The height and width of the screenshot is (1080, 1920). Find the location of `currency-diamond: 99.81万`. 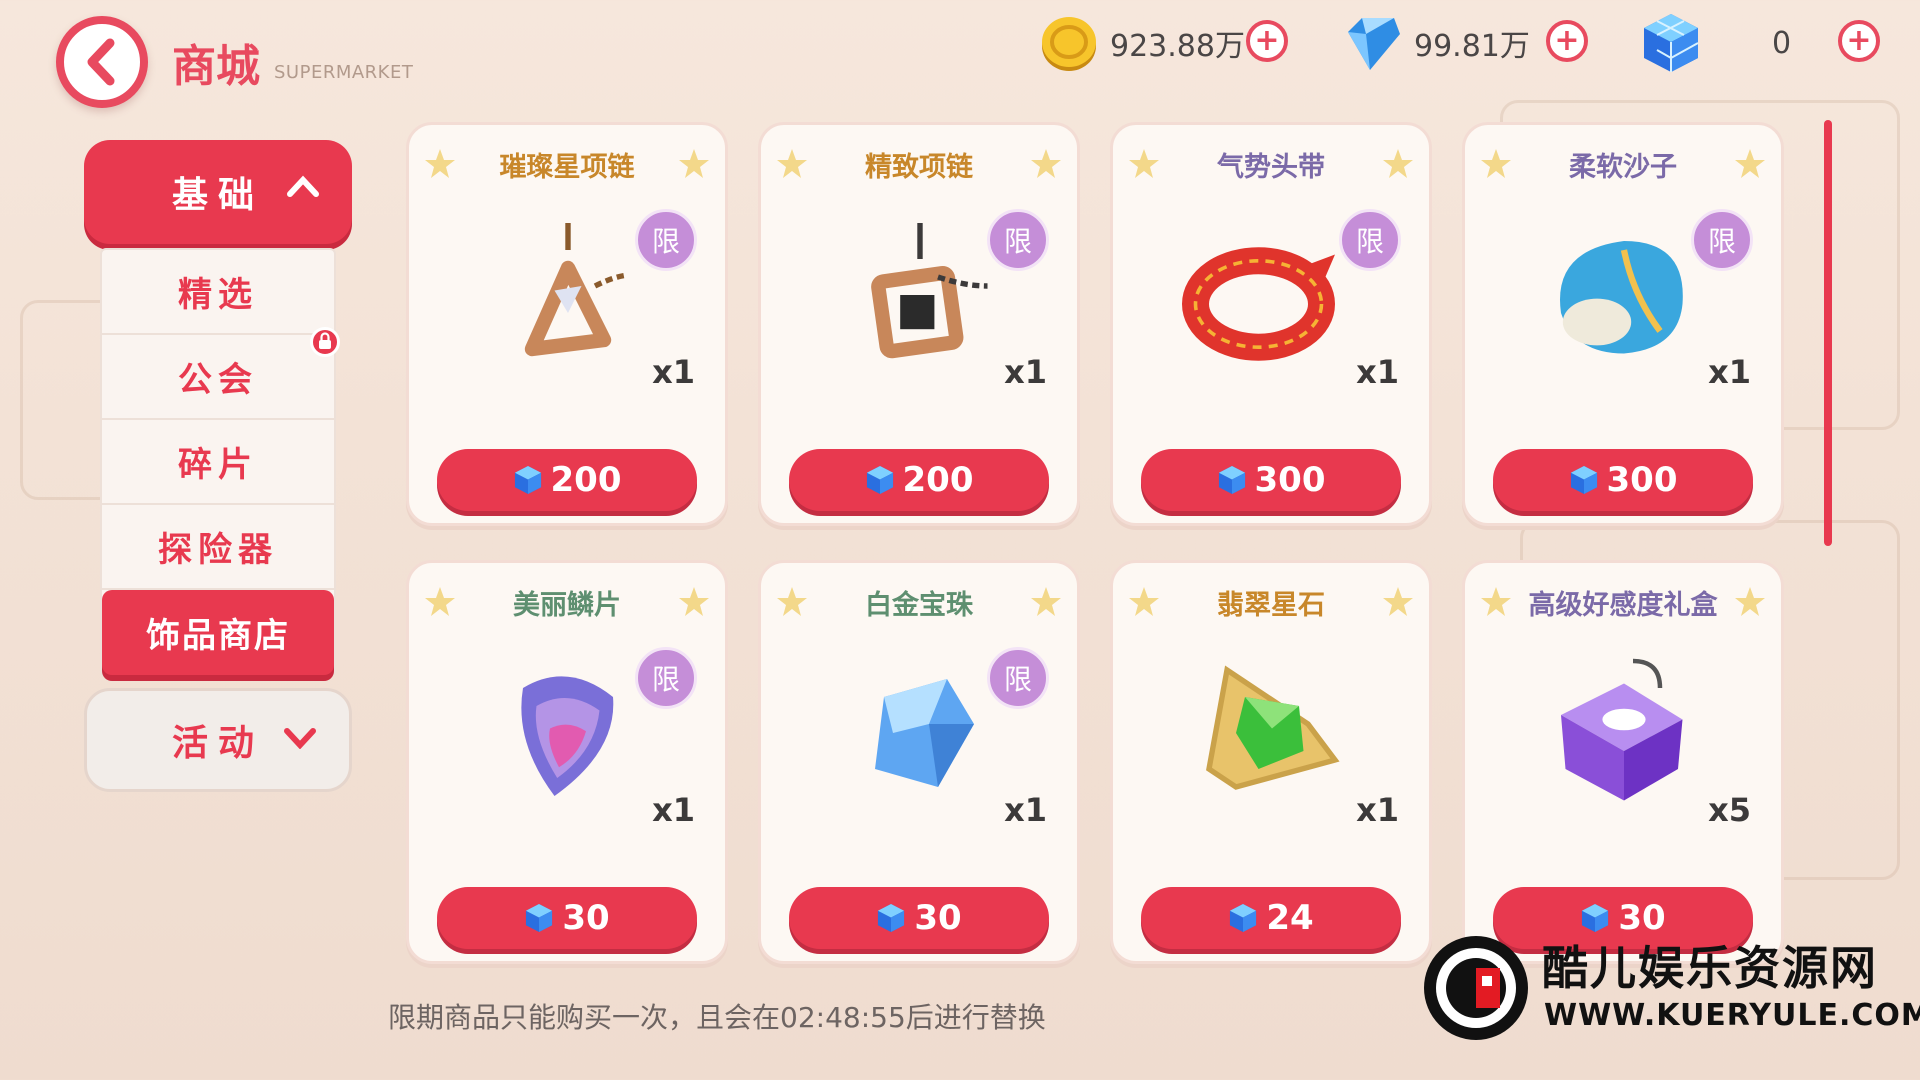

currency-diamond: 99.81万 is located at coordinates (1435, 43).